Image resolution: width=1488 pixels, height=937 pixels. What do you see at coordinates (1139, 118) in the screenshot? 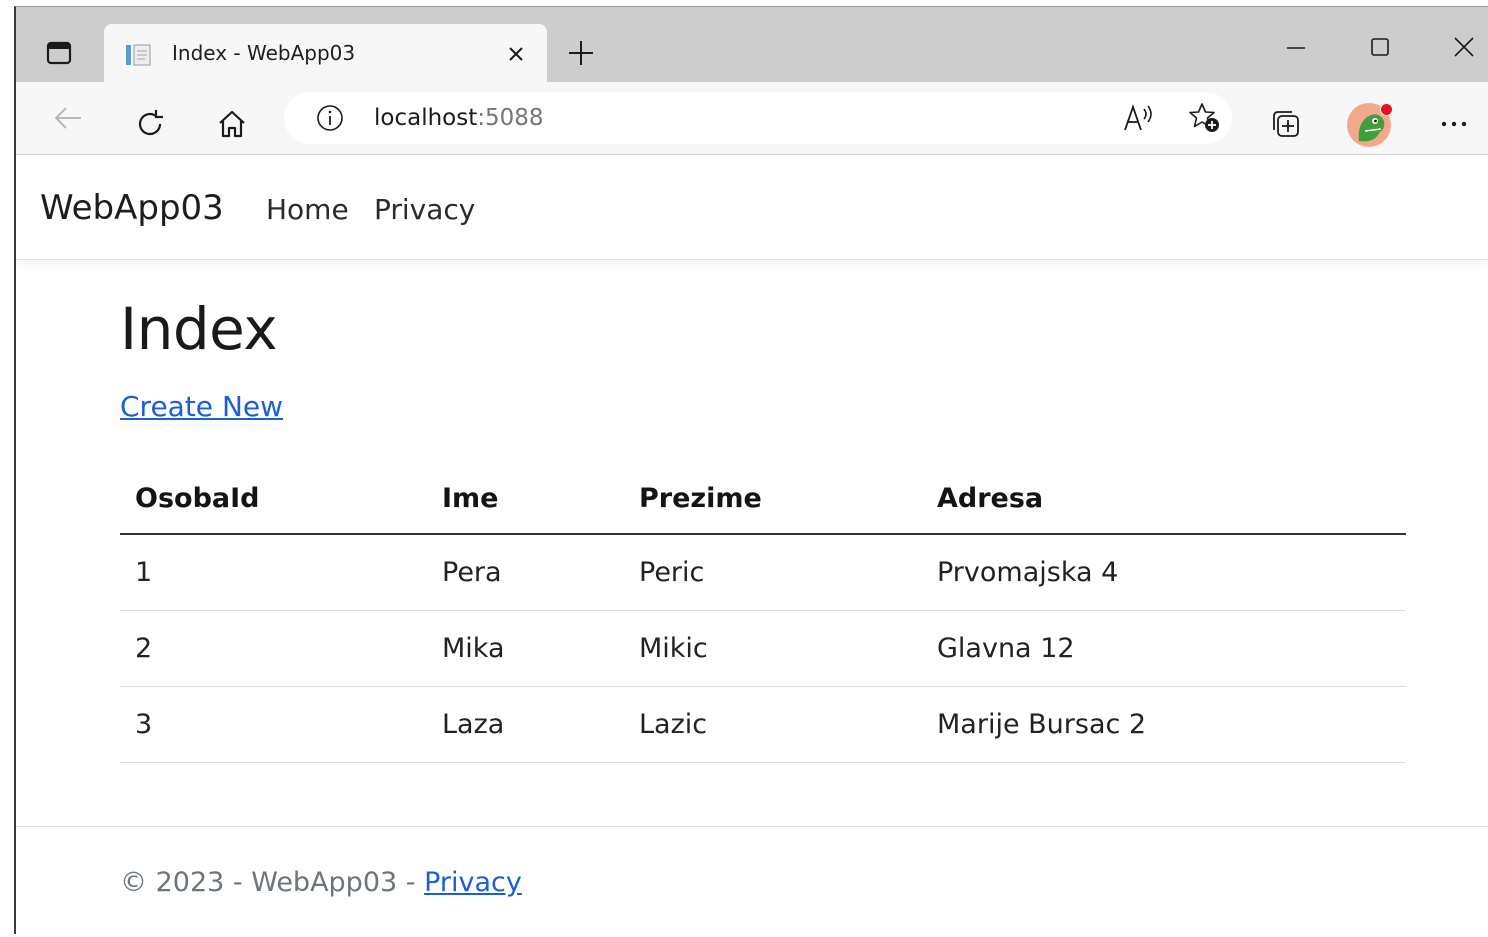
I see `read-aloud-icon` at bounding box center [1139, 118].